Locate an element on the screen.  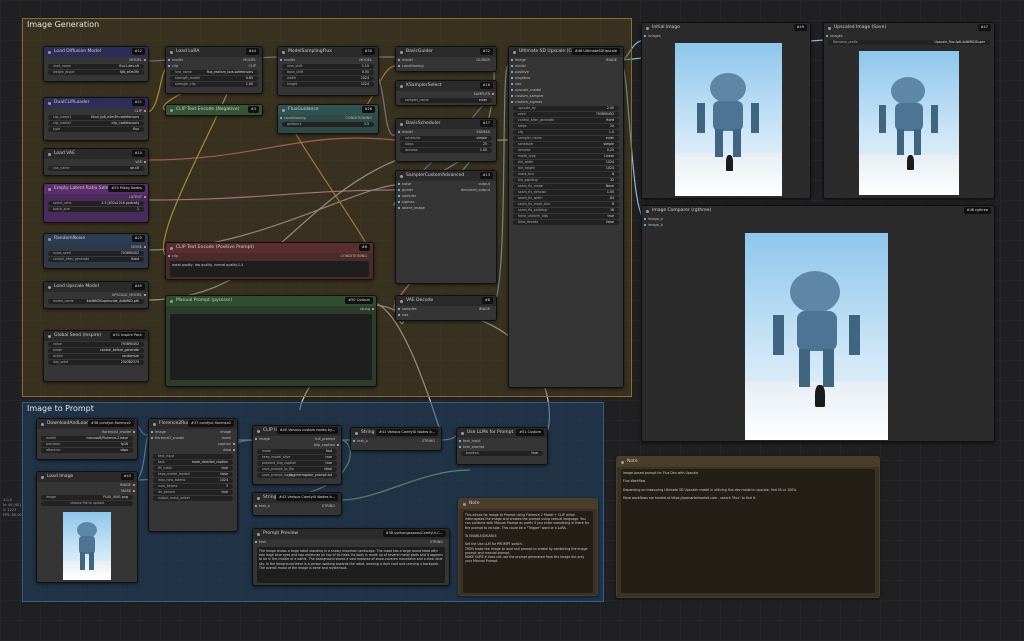
widget-precision: precision fp16 is located at coordinates (87, 444).